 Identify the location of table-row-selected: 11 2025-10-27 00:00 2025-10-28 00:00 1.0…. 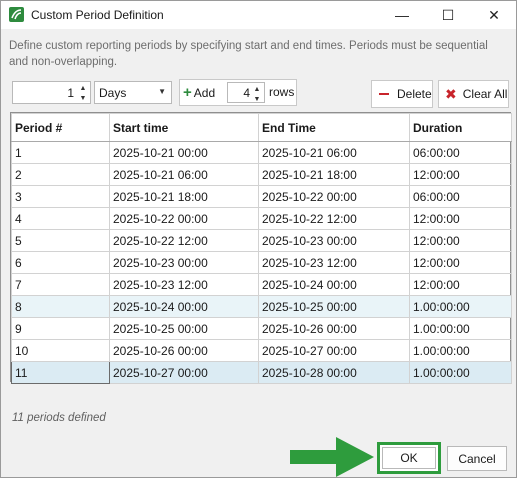
(261, 372).